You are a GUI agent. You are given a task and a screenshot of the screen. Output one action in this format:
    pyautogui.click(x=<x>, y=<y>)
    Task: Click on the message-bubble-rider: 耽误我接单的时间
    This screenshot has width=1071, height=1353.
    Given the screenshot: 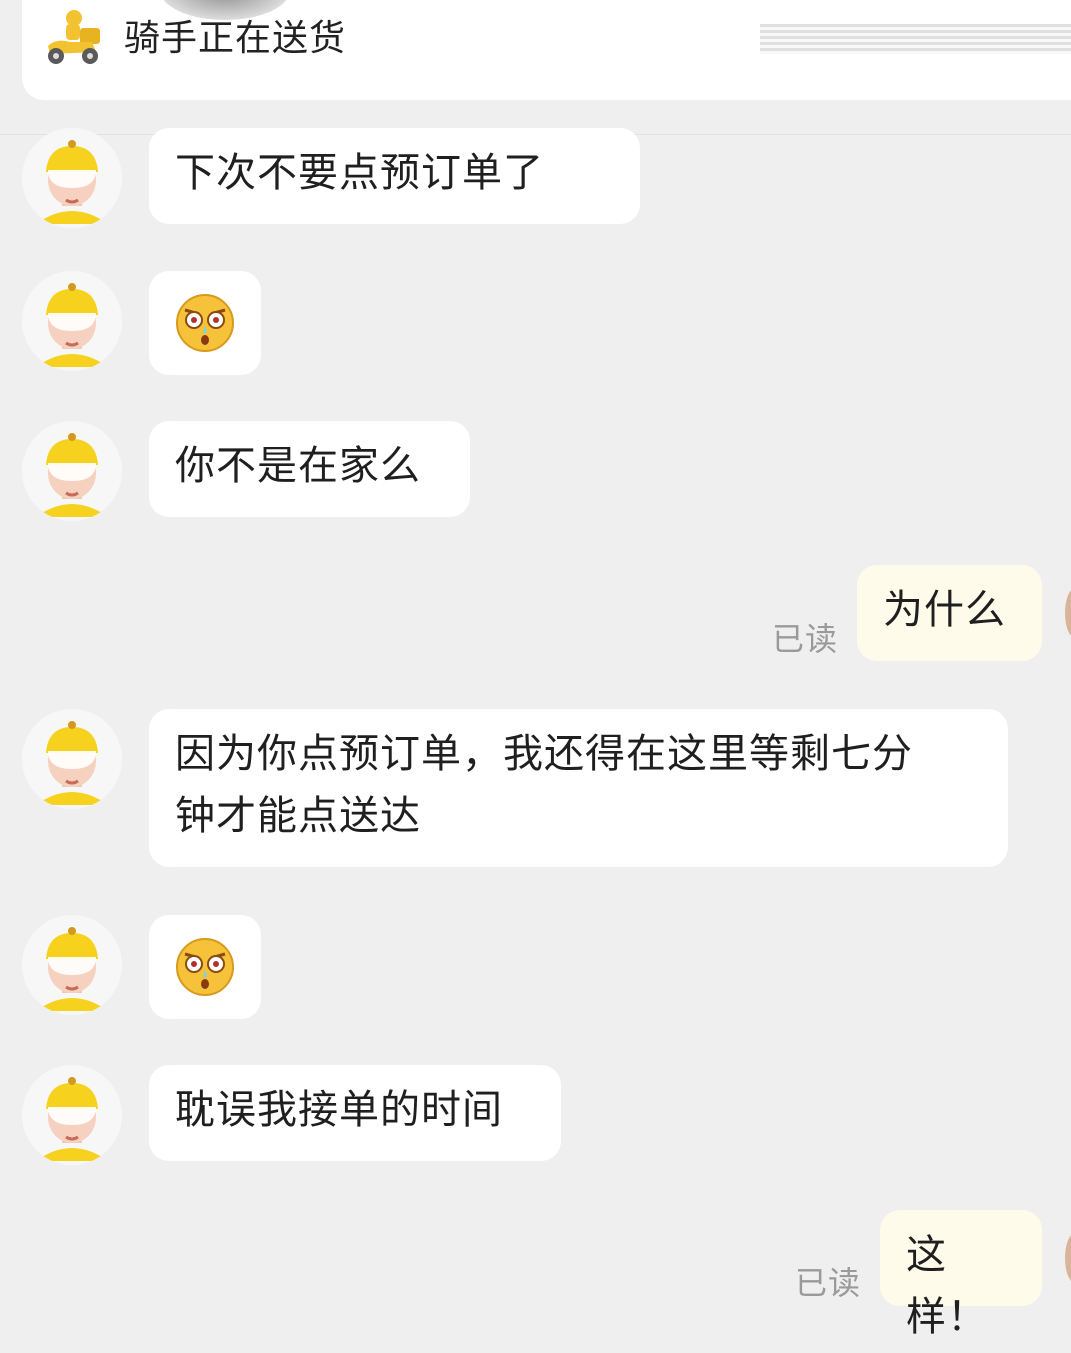 What is the action you would take?
    pyautogui.click(x=355, y=1113)
    